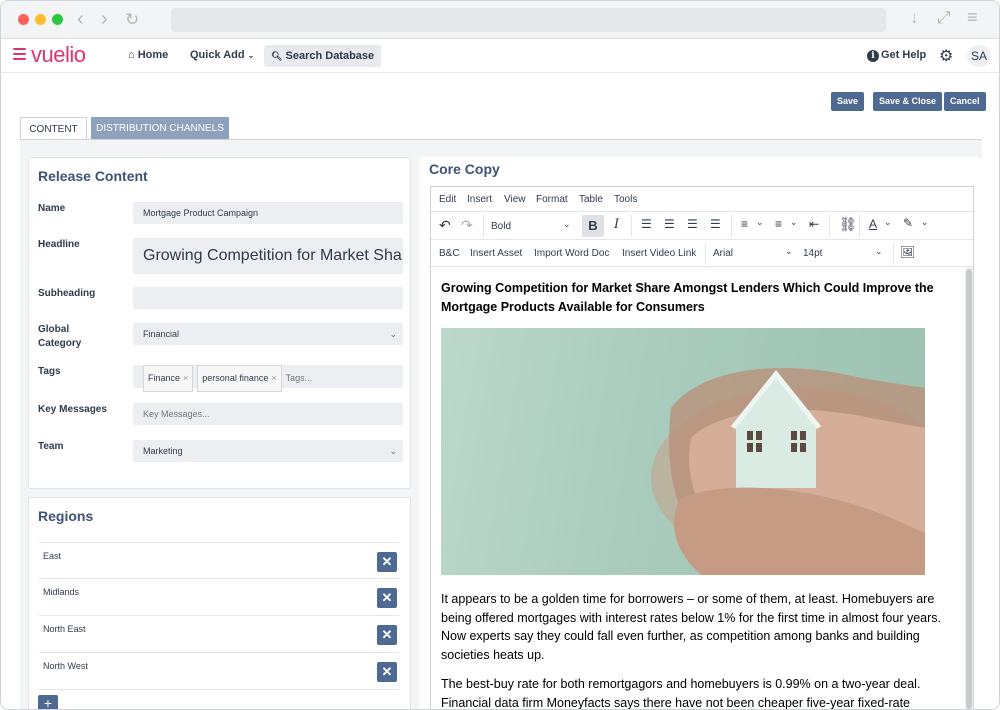 Image resolution: width=1000 pixels, height=710 pixels. I want to click on core-copy-title: Core Copy, so click(464, 169).